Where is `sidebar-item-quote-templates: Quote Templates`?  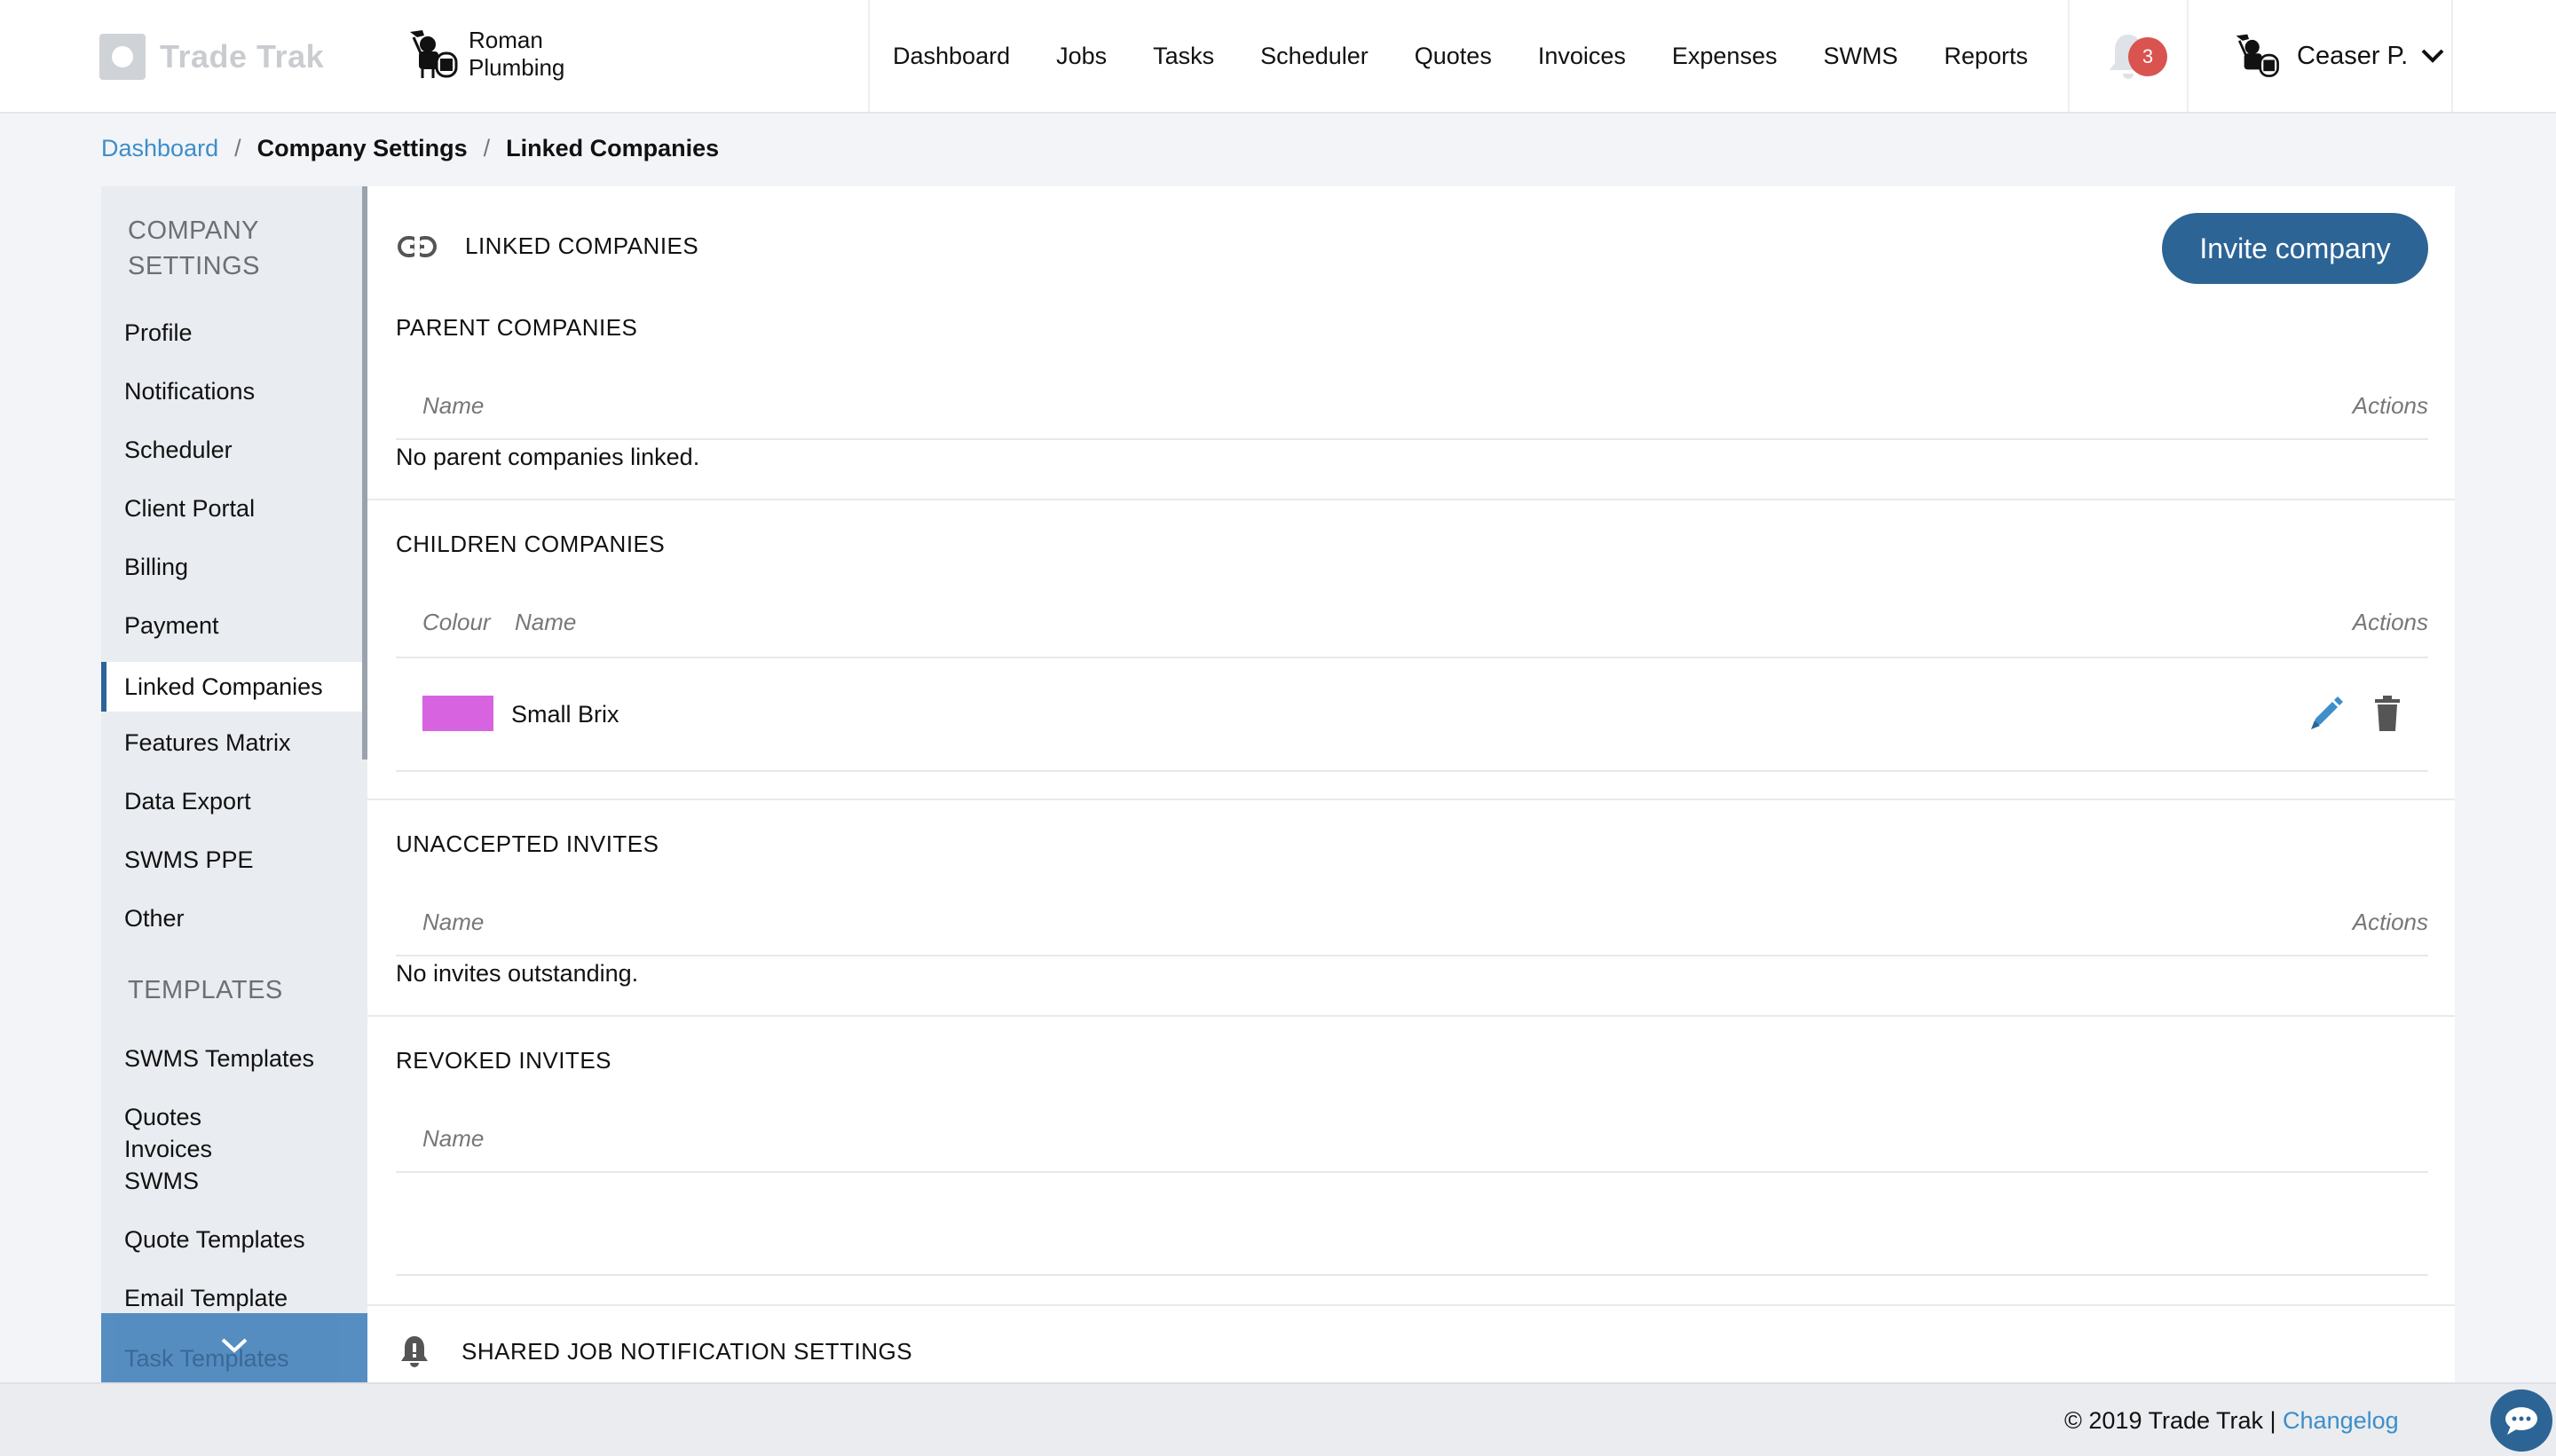
sidebar-item-quote-templates: Quote Templates is located at coordinates (231, 1240).